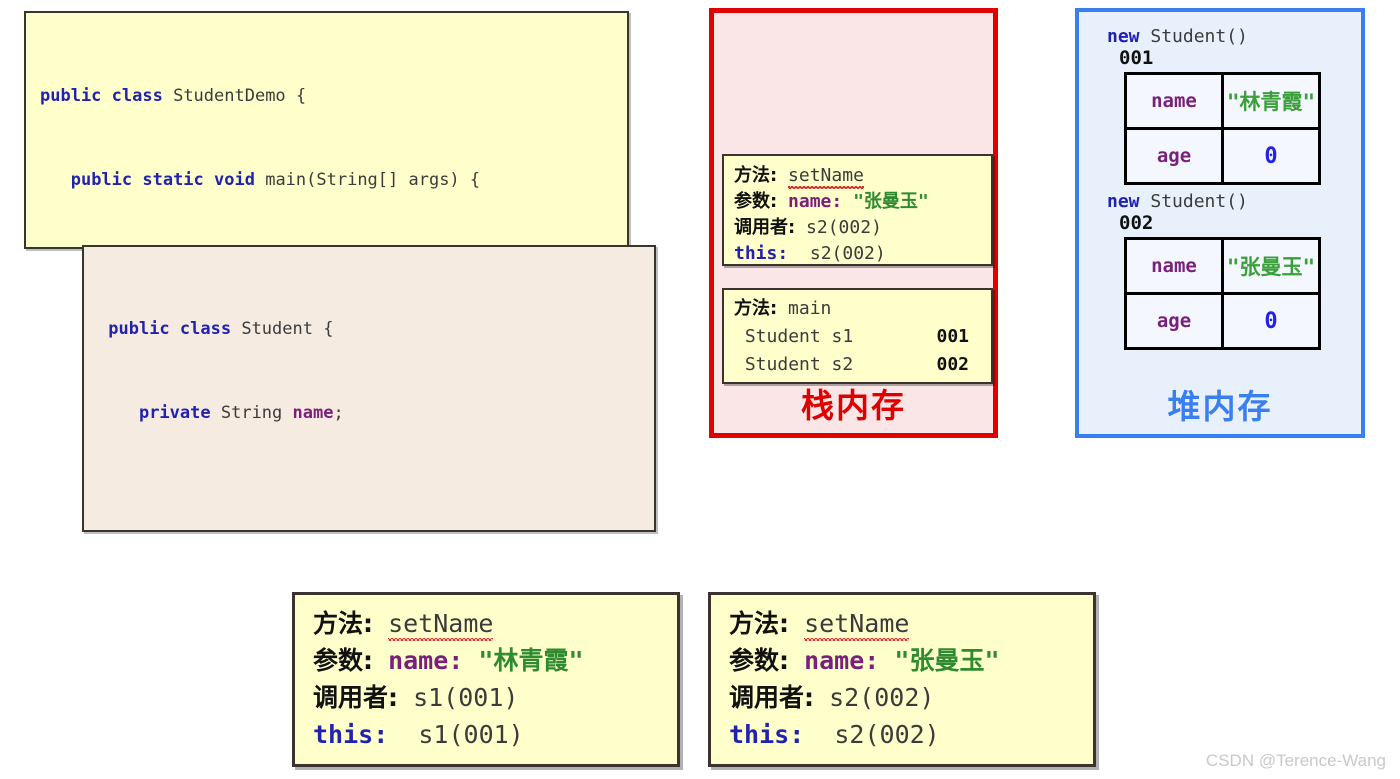  I want to click on heap-object-field-table: name "张曼玉" age 0, so click(1222, 293).